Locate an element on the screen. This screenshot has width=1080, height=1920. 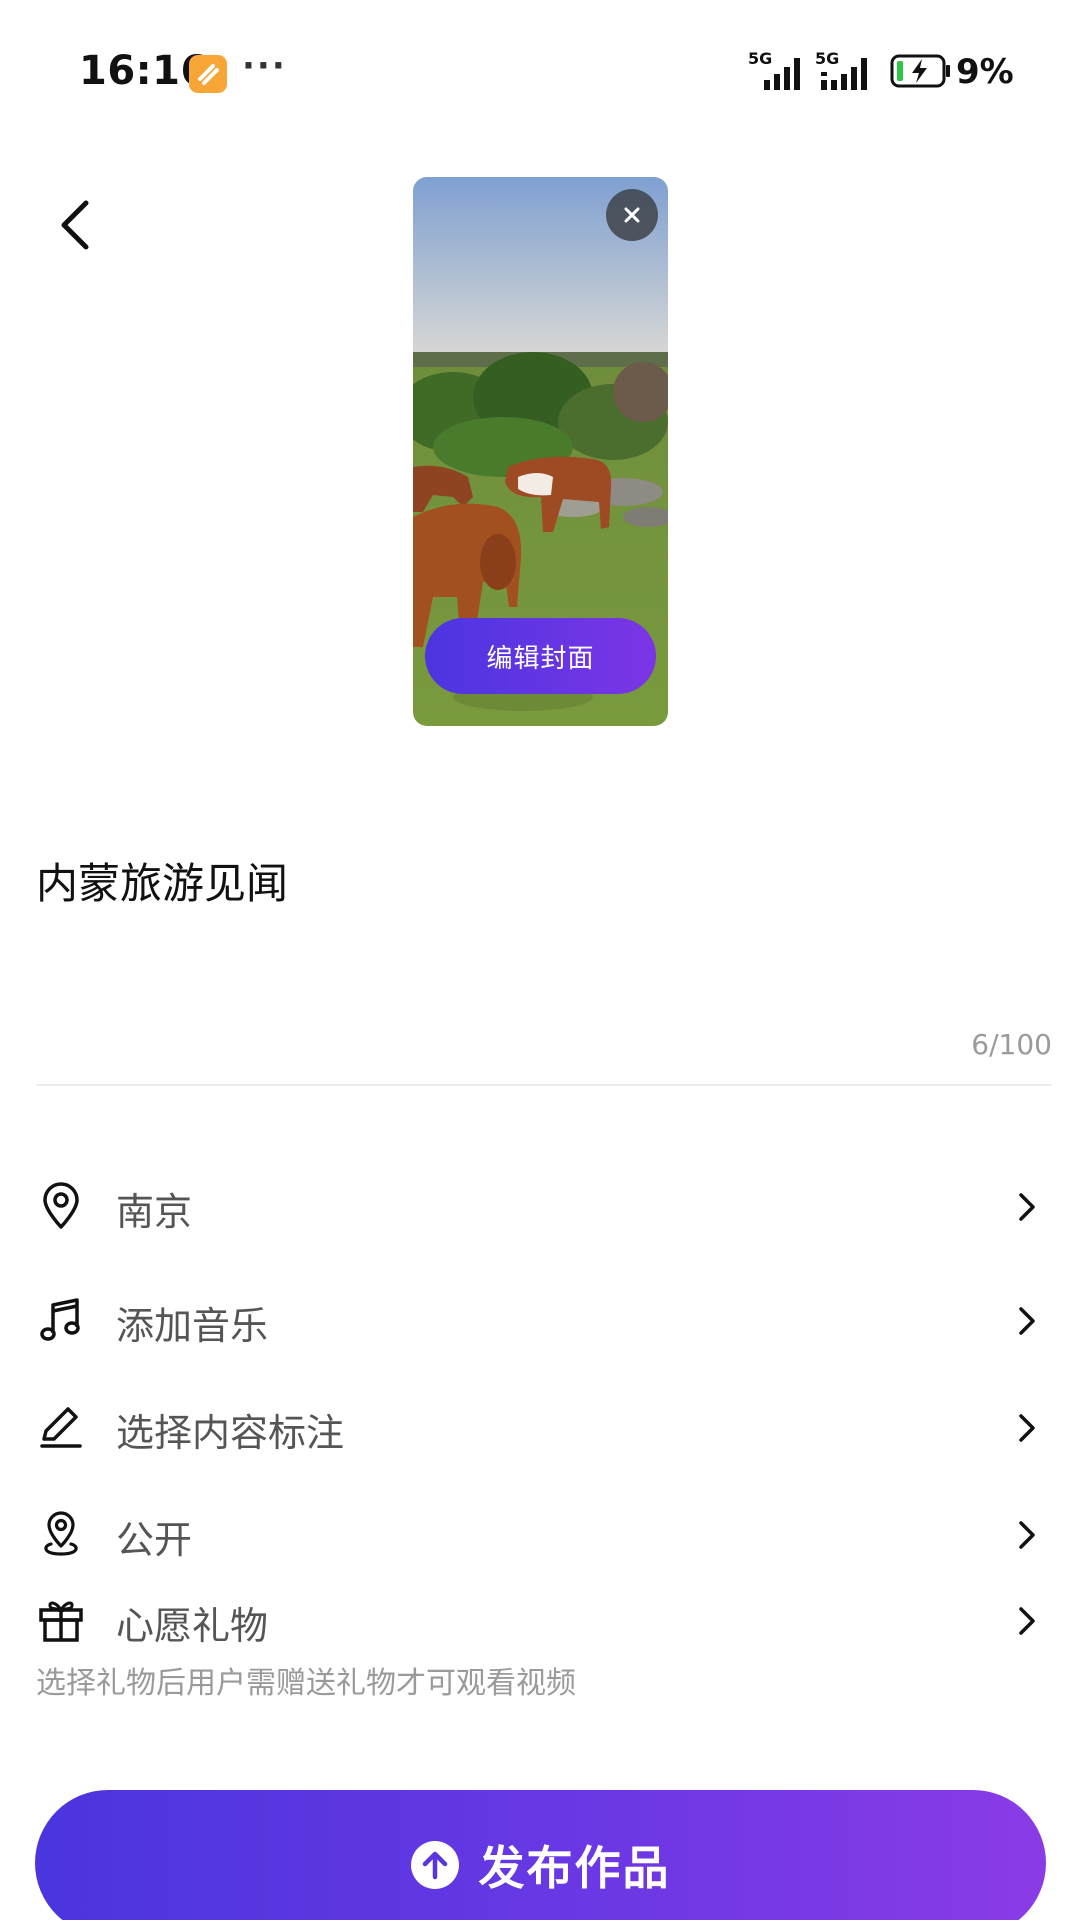
gift-icon is located at coordinates (61, 1620).